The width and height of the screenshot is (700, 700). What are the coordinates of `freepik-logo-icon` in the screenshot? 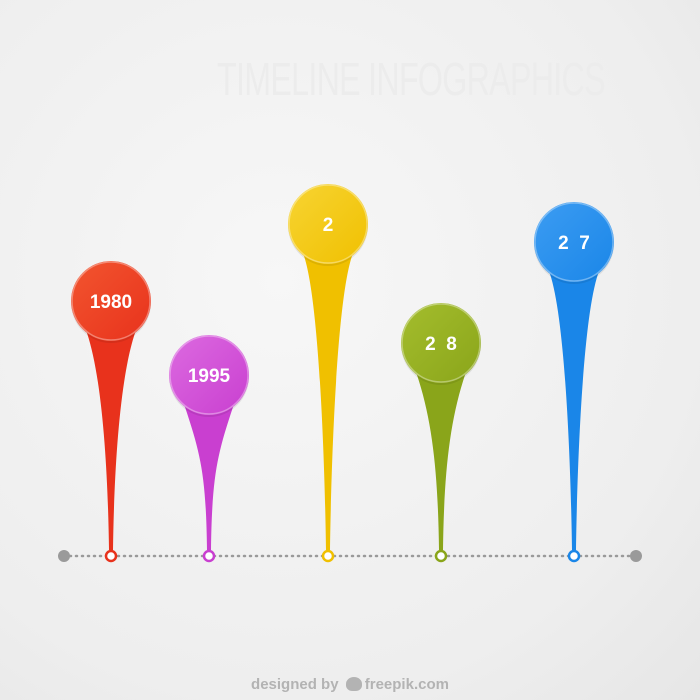 It's located at (353, 684).